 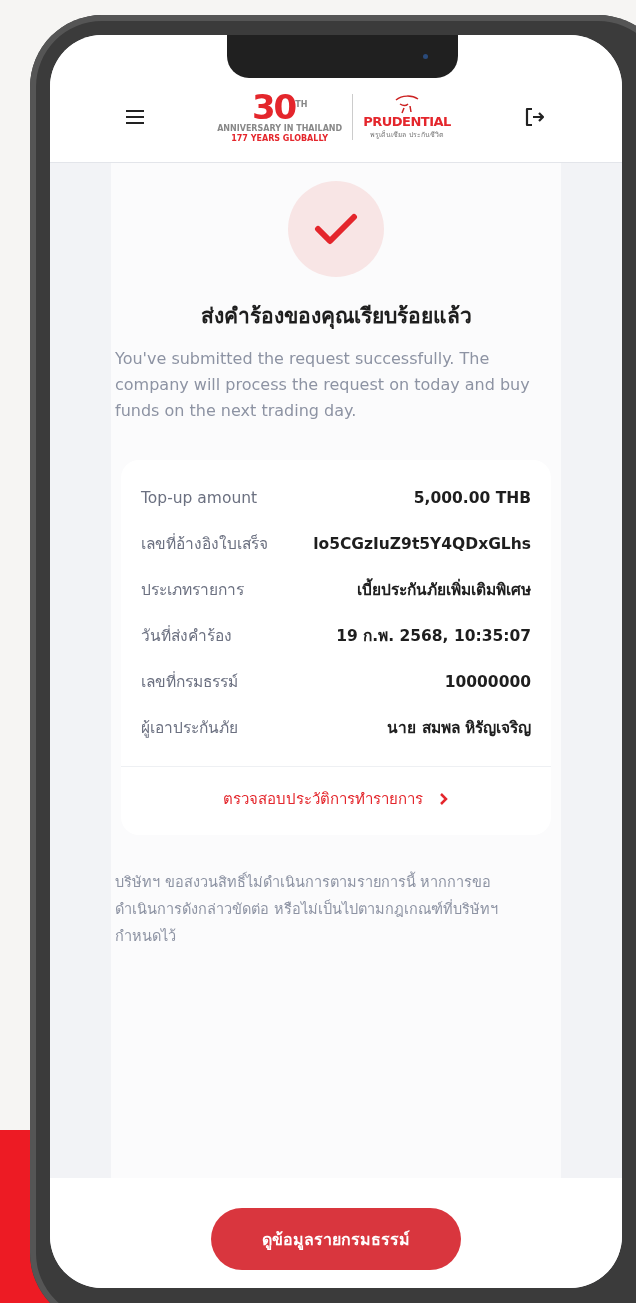 What do you see at coordinates (186, 635) in the screenshot?
I see `detail-label: วันที่ส่งคำร้อง` at bounding box center [186, 635].